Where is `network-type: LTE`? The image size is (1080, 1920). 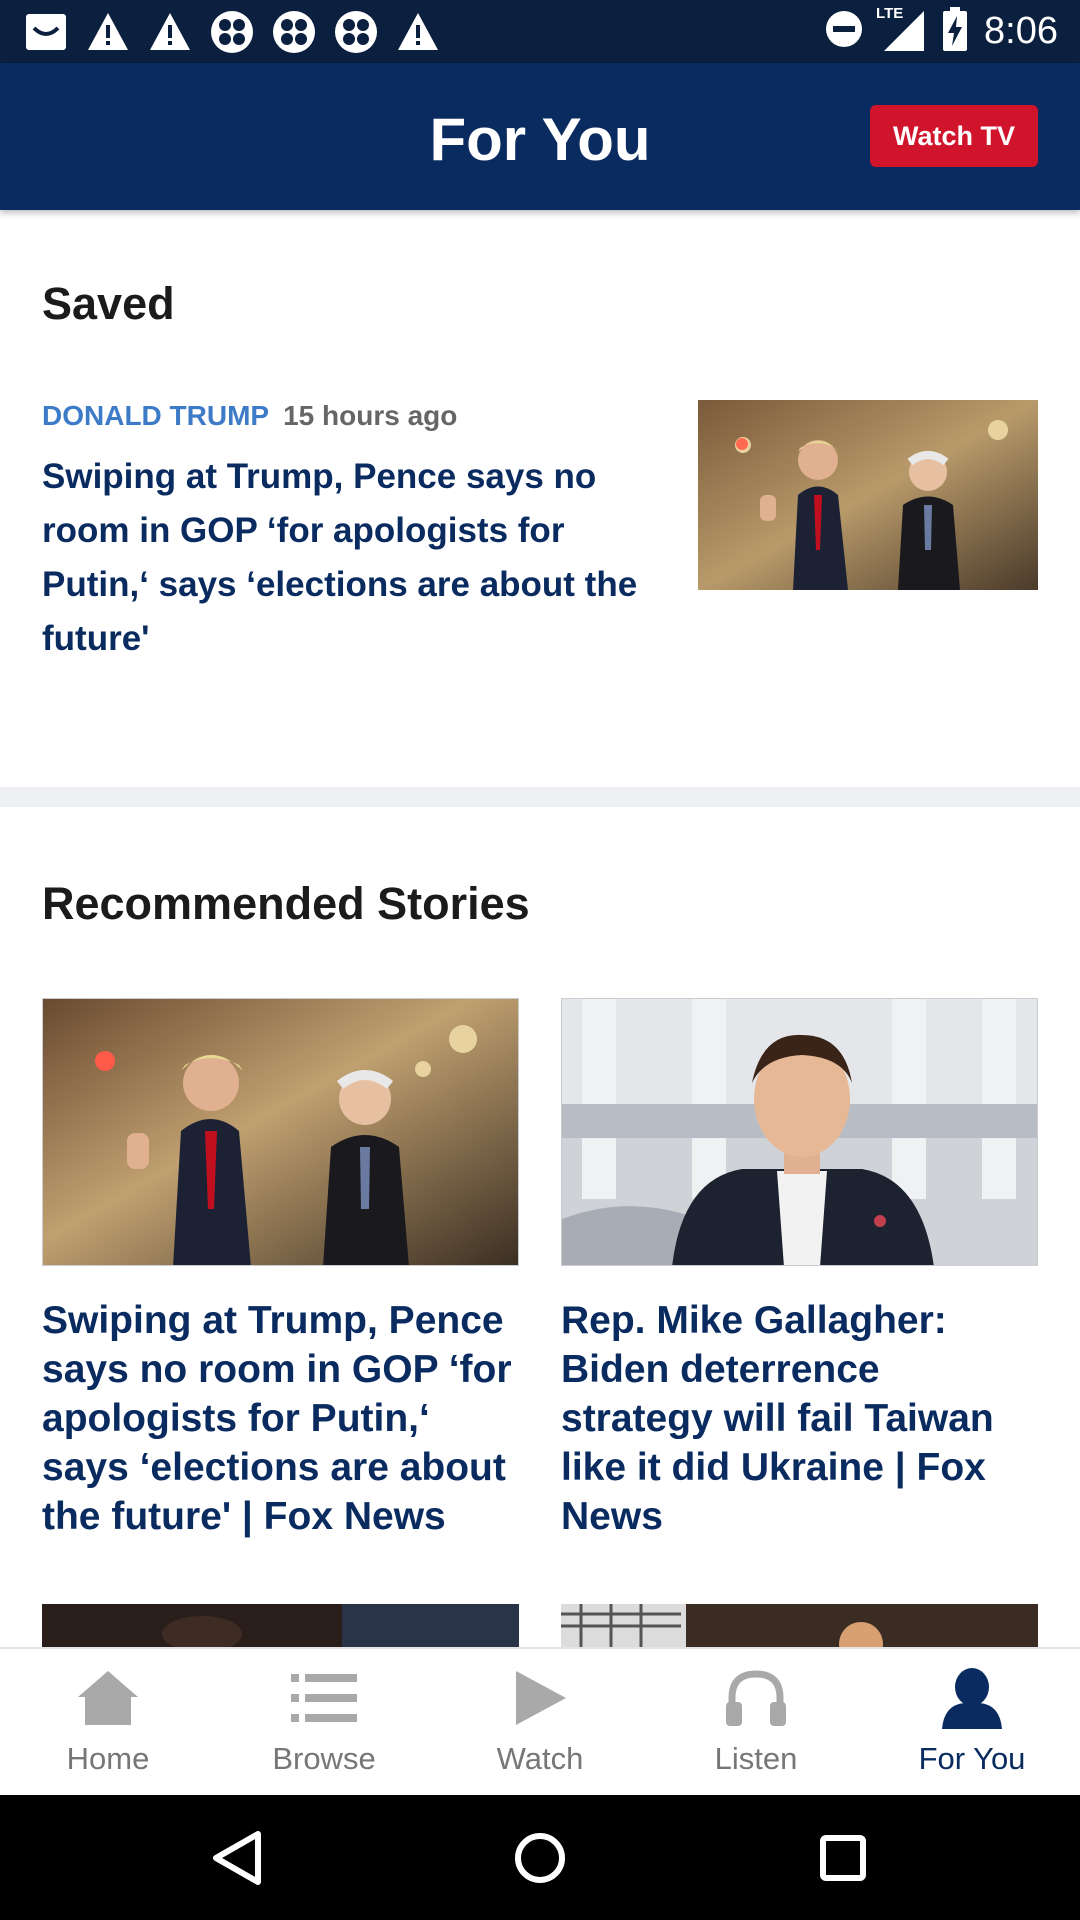
network-type: LTE is located at coordinates (890, 13).